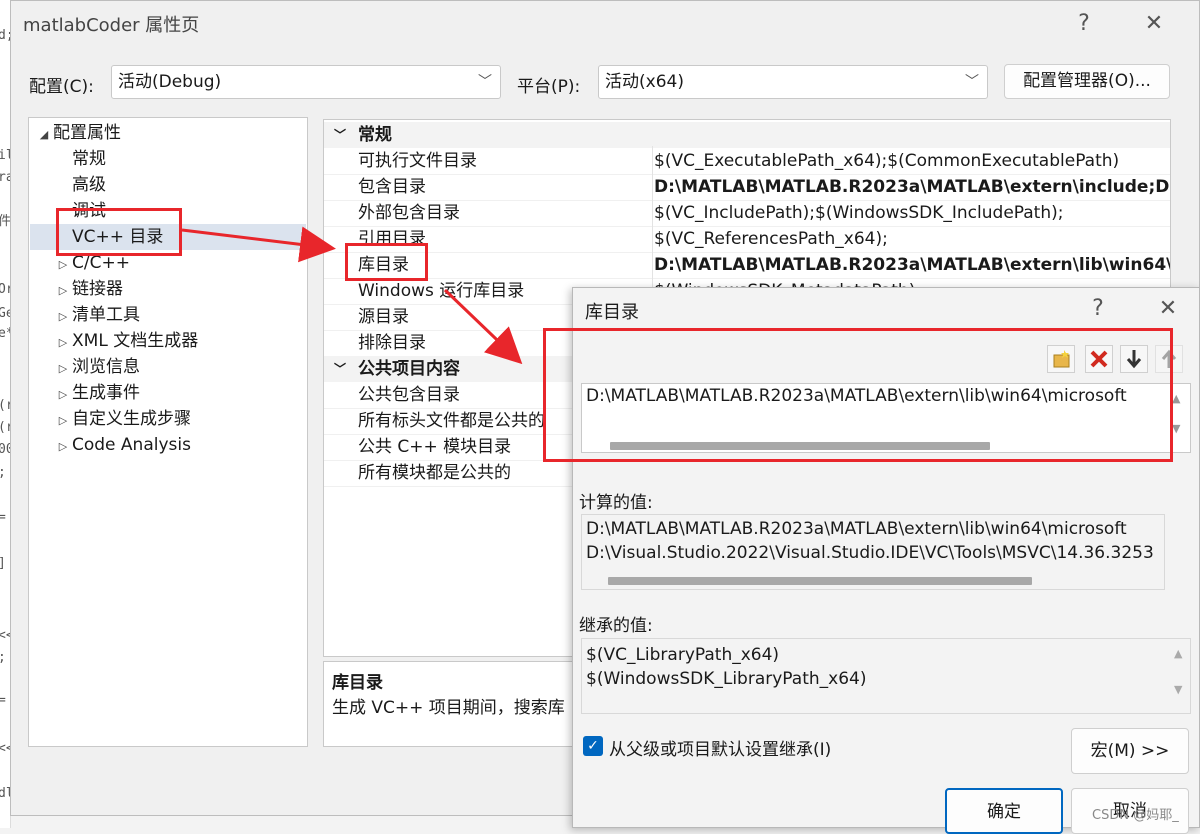  What do you see at coordinates (87, 133) in the screenshot?
I see `tree-root-label: 配置属性` at bounding box center [87, 133].